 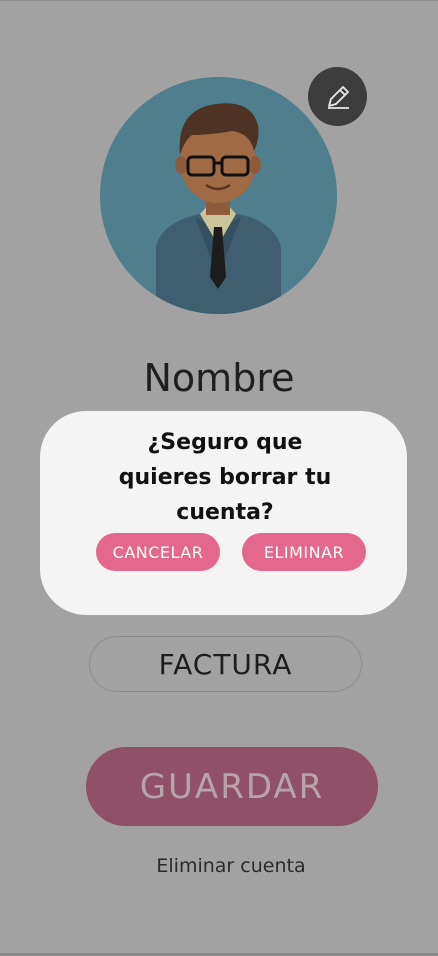 I want to click on dialog-message-line: quieres borrar tu, so click(x=225, y=477).